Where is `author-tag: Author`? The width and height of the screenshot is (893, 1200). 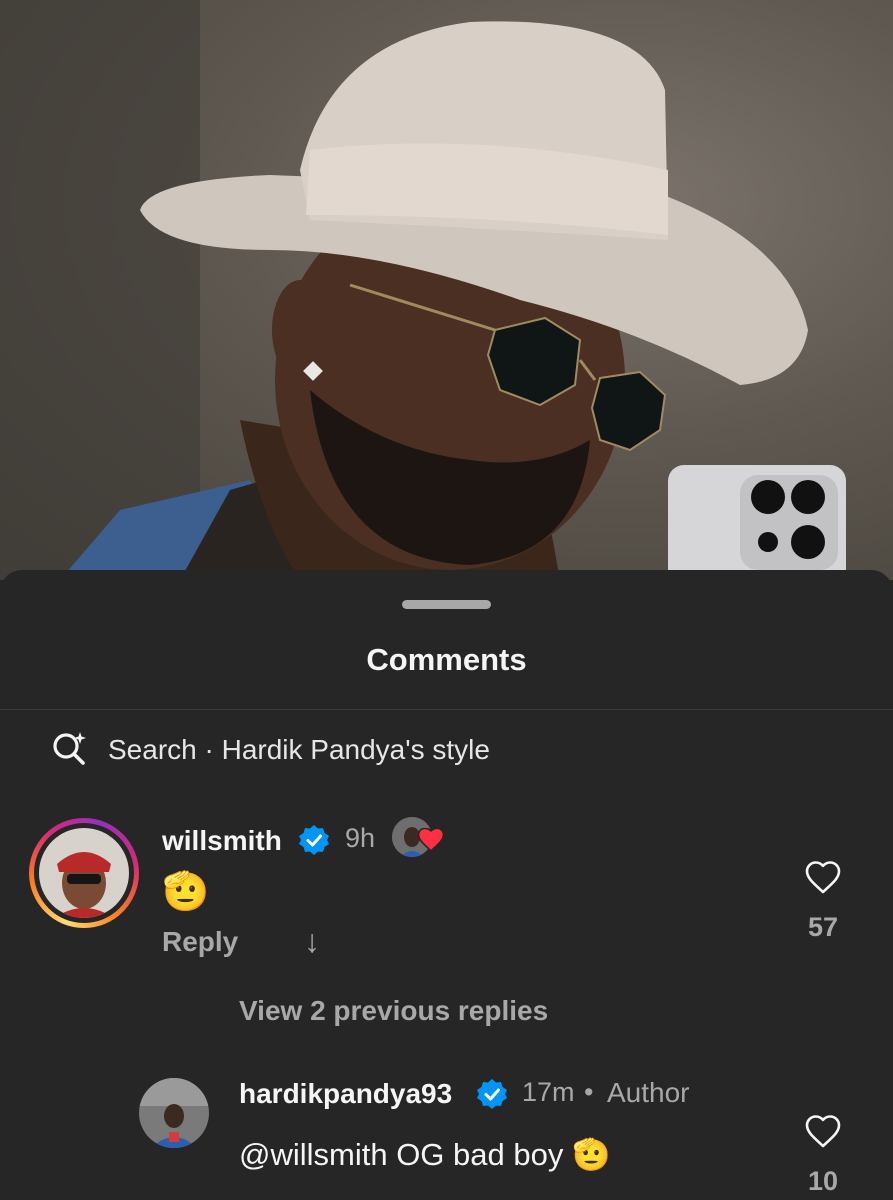 author-tag: Author is located at coordinates (648, 1092).